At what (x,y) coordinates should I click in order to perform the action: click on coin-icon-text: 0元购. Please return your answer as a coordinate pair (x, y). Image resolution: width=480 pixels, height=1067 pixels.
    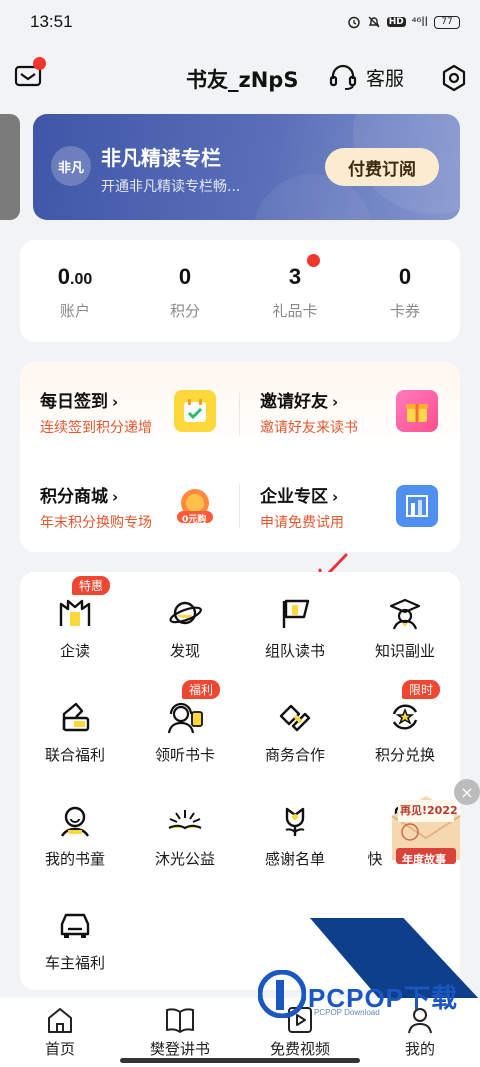
    Looking at the image, I should click on (194, 520).